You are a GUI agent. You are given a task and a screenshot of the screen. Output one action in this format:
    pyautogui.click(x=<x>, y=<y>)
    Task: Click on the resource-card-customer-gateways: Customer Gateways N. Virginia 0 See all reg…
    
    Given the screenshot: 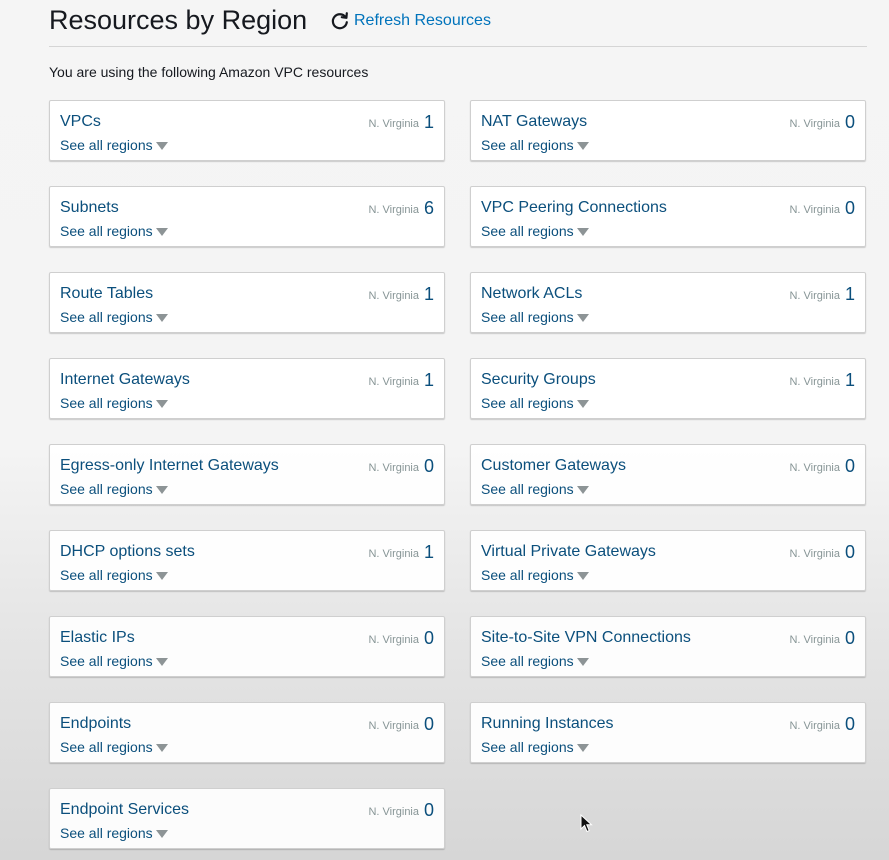 What is the action you would take?
    pyautogui.click(x=668, y=474)
    